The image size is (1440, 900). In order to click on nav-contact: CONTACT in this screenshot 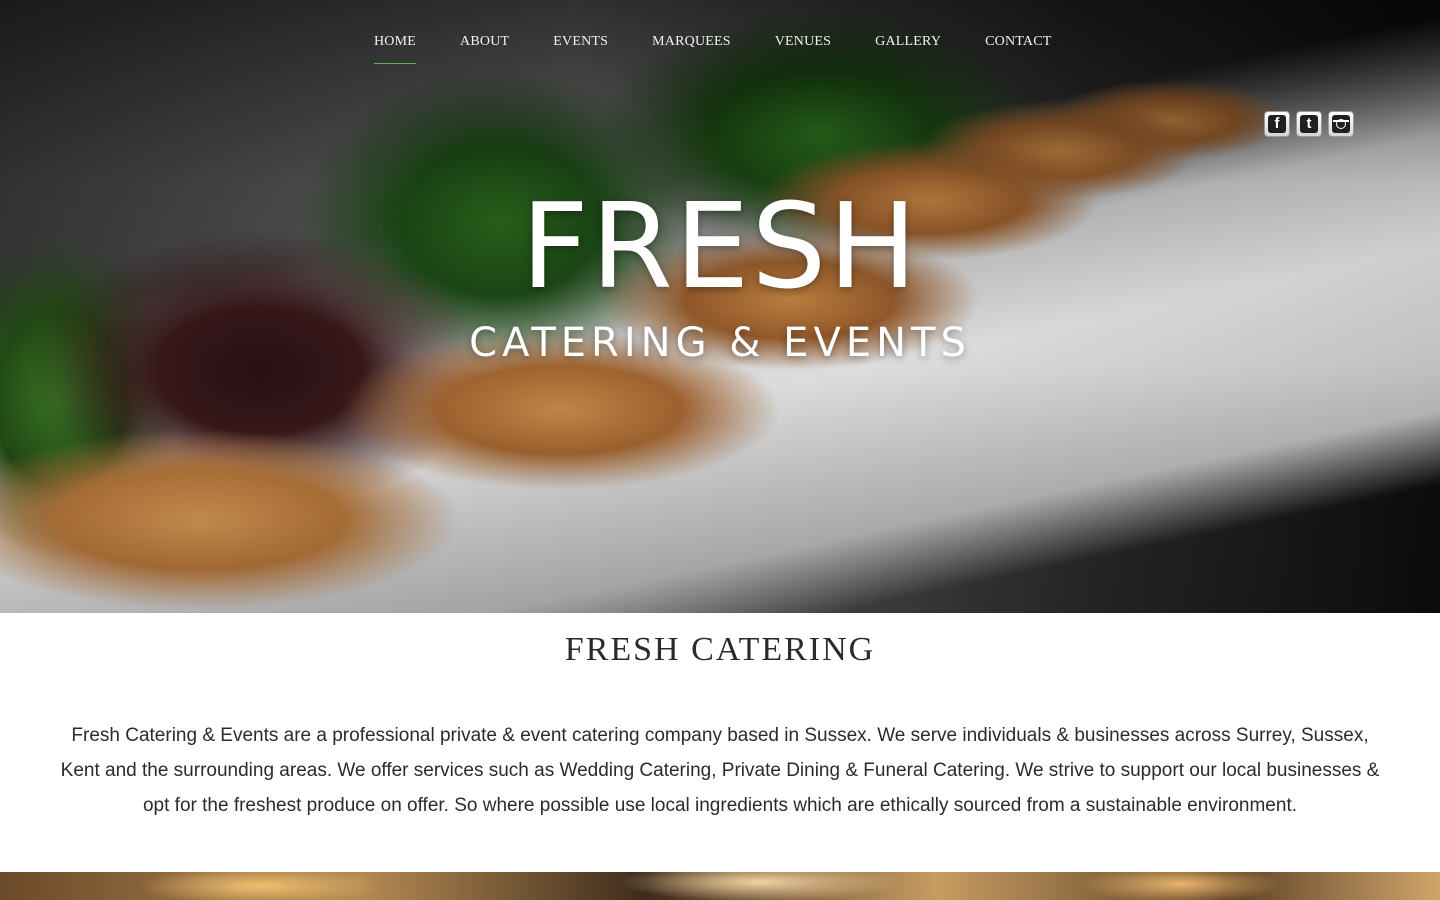, I will do `click(1018, 49)`.